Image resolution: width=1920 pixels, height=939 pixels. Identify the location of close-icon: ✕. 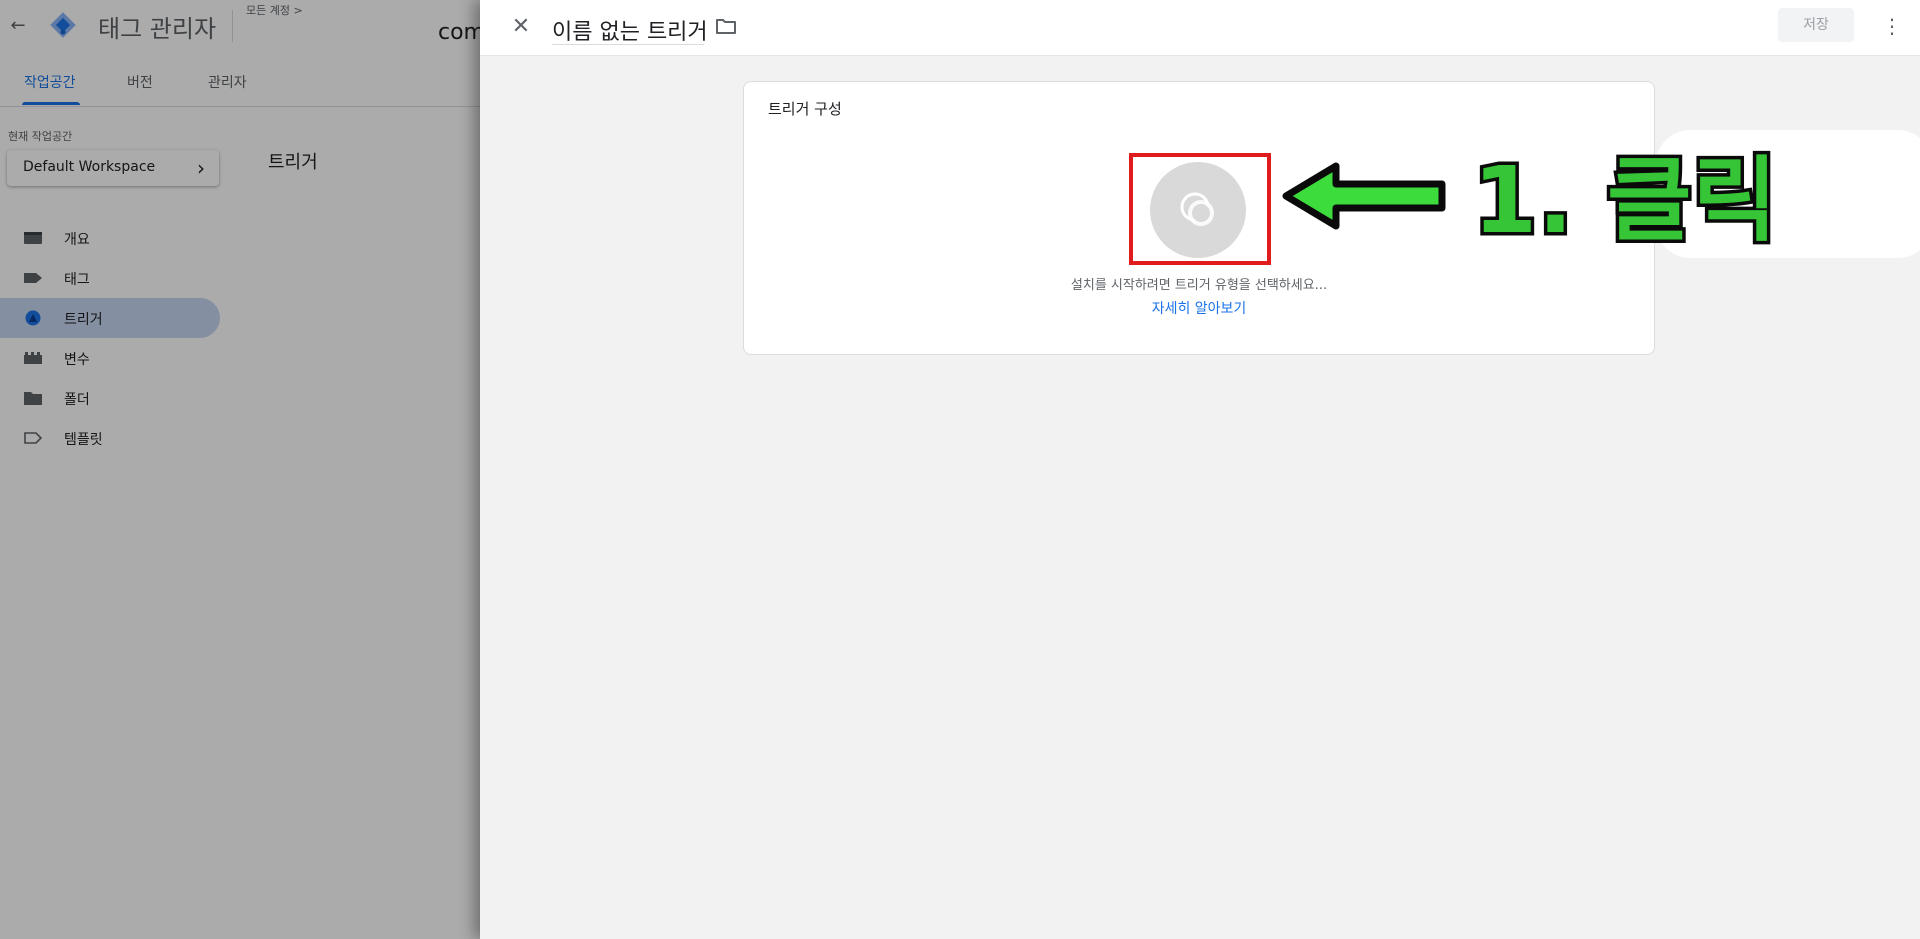
(521, 27).